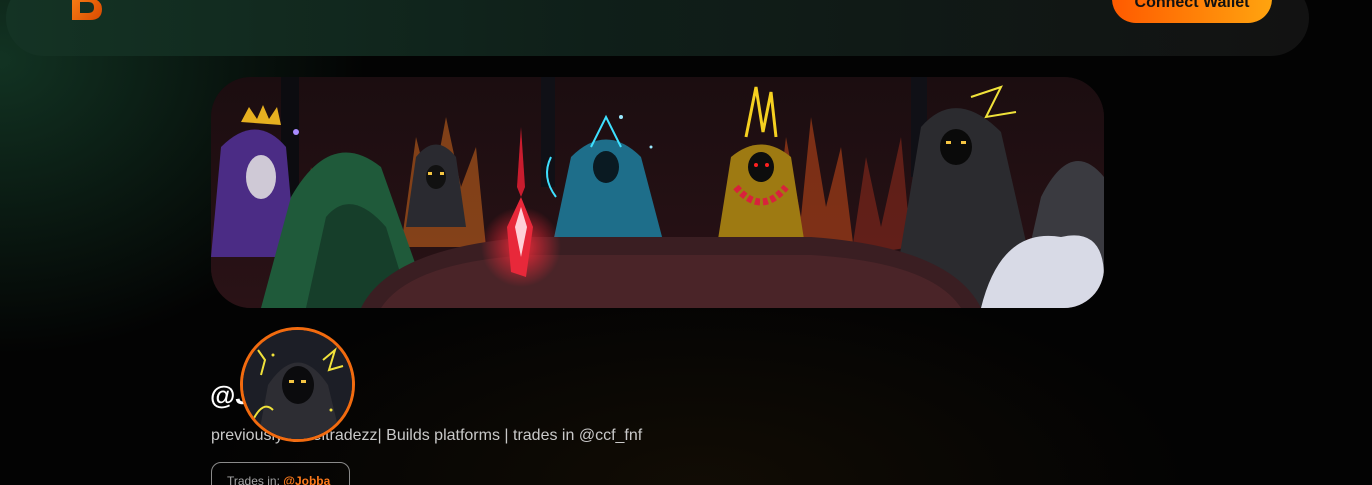 The image size is (1372, 485). I want to click on top-navbar: Connect Wallet, so click(657, 28).